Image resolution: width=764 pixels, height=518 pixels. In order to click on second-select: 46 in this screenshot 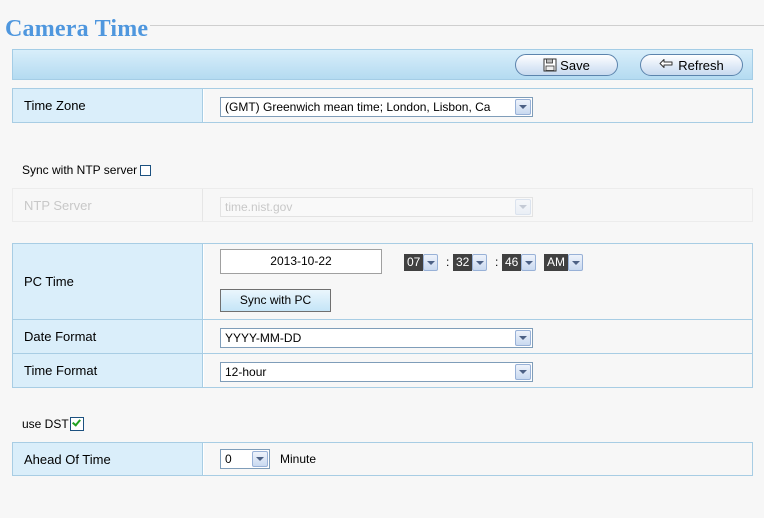, I will do `click(519, 262)`.